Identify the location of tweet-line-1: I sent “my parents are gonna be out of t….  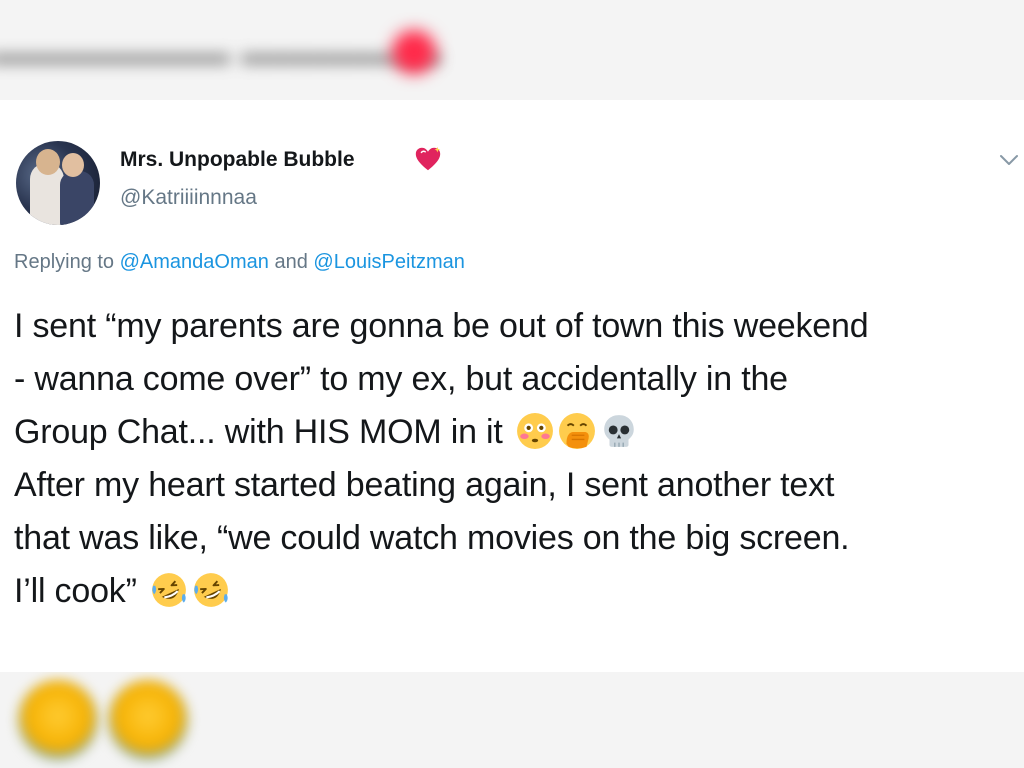
(514, 326).